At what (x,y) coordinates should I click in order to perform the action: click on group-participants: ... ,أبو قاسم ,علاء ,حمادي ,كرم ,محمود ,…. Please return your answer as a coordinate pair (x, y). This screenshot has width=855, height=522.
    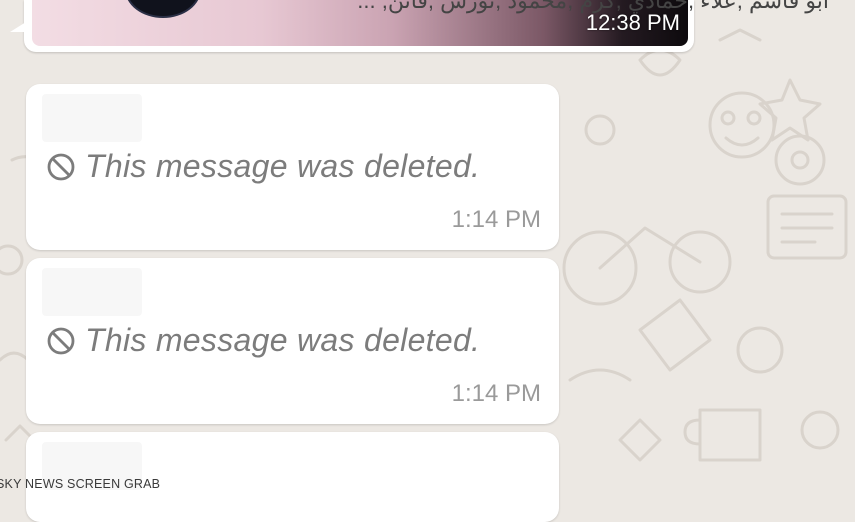
    Looking at the image, I should click on (593, 7).